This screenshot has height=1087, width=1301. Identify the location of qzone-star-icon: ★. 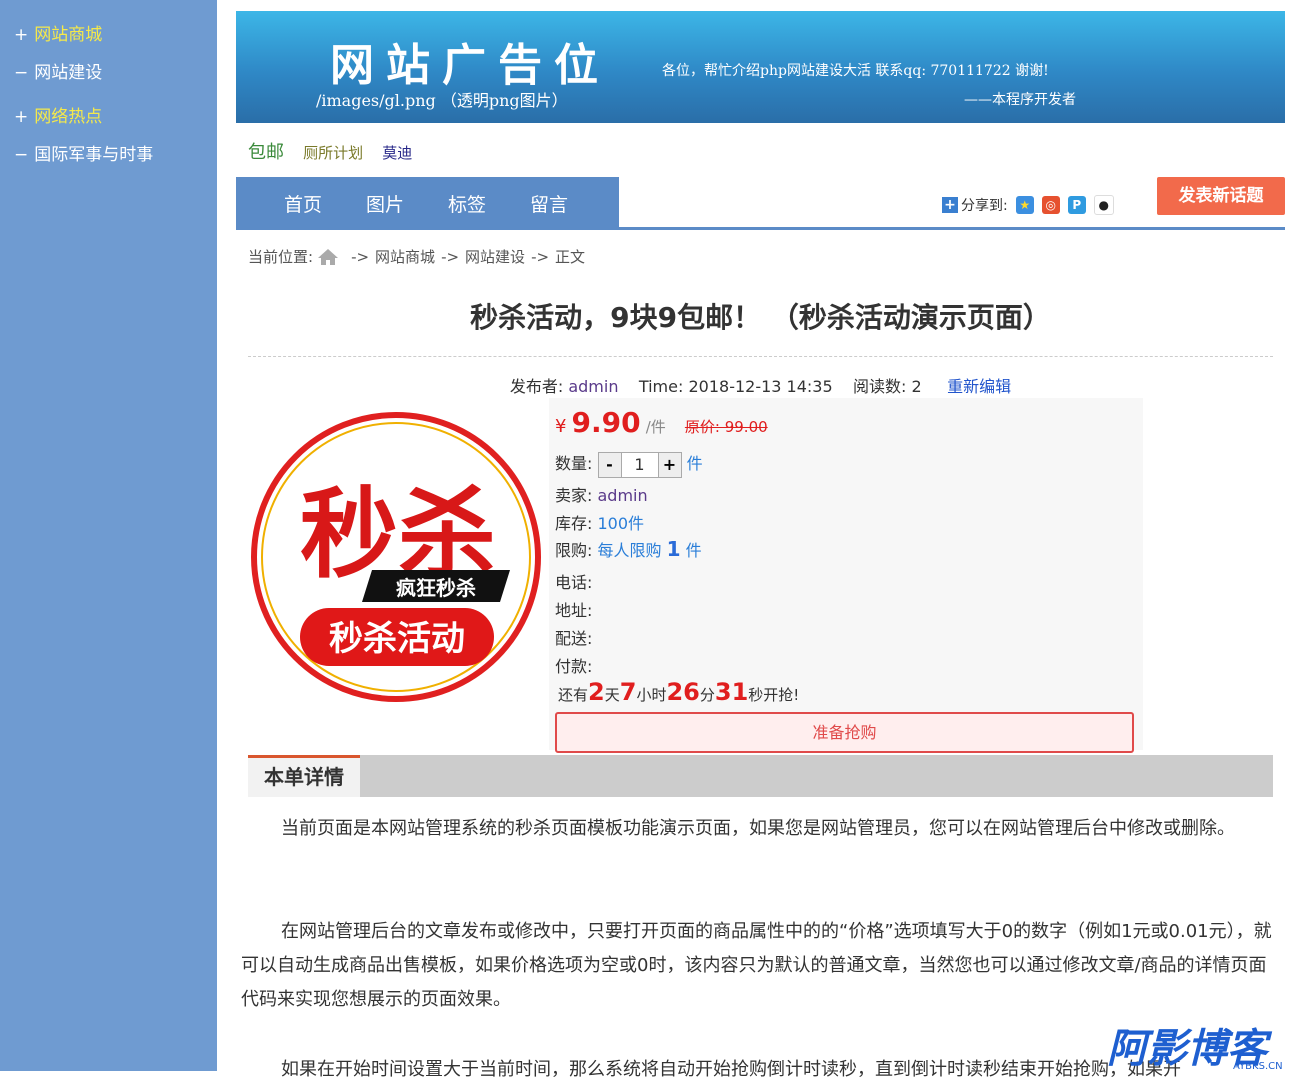
(1024, 205).